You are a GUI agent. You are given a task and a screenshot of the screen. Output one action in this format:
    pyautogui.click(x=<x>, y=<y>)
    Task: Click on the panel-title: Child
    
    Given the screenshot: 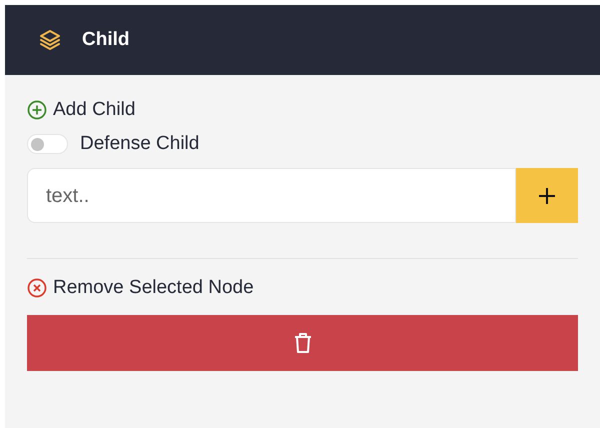 What is the action you would take?
    pyautogui.click(x=106, y=40)
    